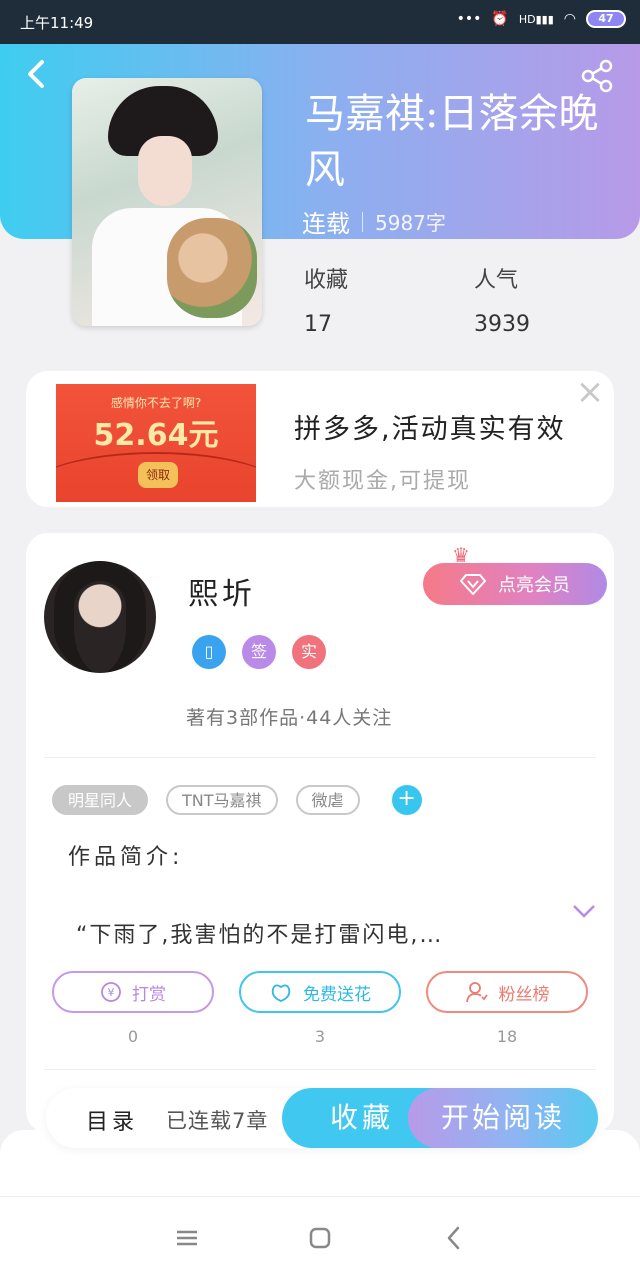  Describe the element at coordinates (469, 19) in the screenshot. I see `more-dots-icon: •••` at that location.